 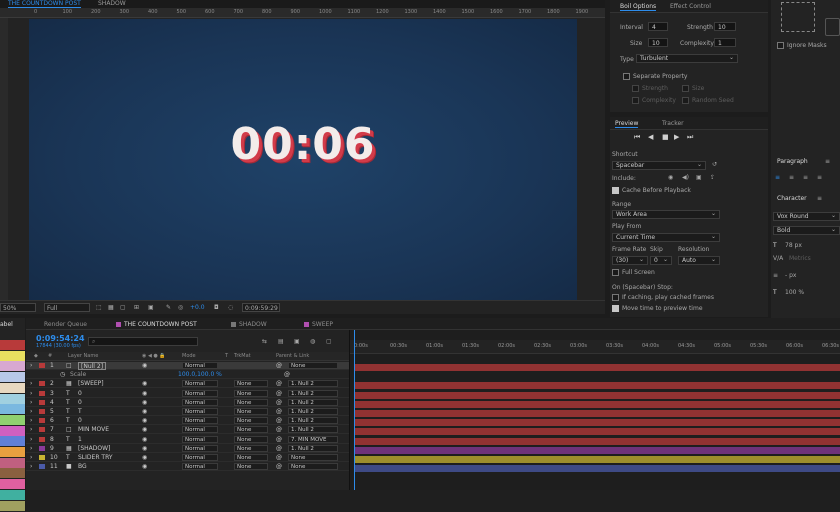 I want to click on alignment-grid-icon, so click(x=798, y=17).